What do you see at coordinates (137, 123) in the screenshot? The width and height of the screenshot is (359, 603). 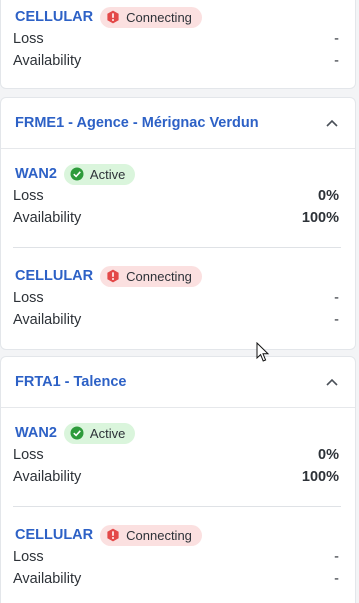 I see `site-title: FRME1 - Agence - Mérignac Verdun` at bounding box center [137, 123].